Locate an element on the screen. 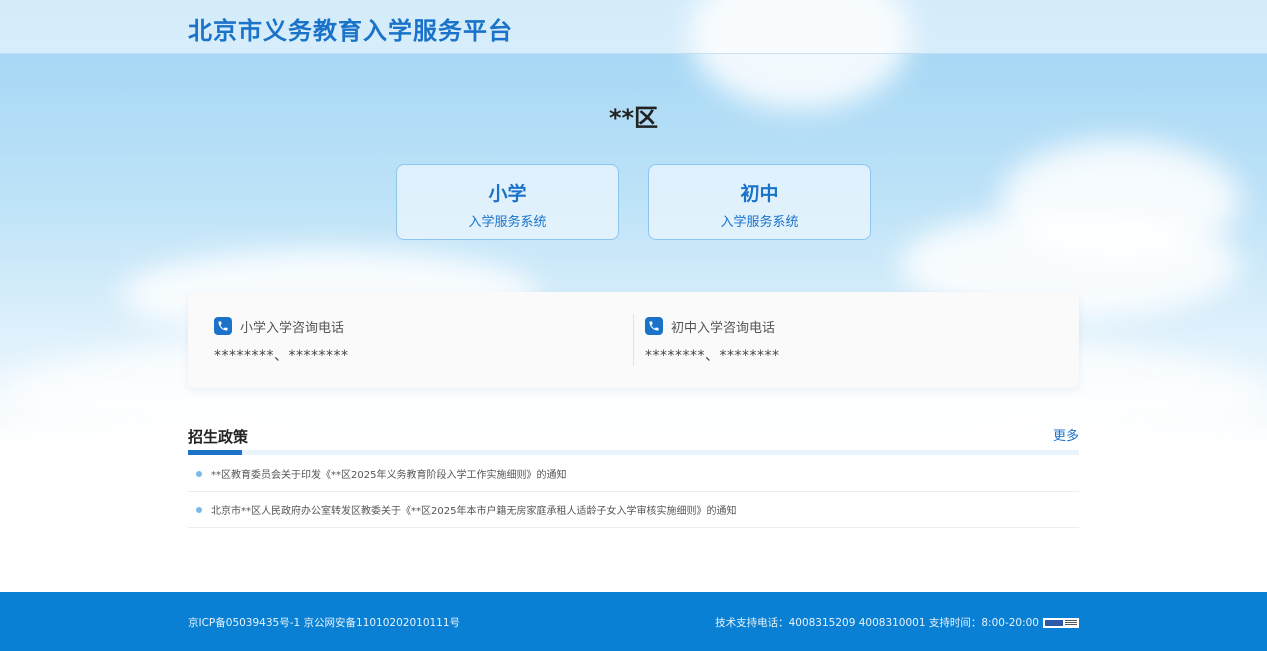 Image resolution: width=1267 pixels, height=651 pixels. page-header: 北京市义务教育入学服务平台 is located at coordinates (633, 27).